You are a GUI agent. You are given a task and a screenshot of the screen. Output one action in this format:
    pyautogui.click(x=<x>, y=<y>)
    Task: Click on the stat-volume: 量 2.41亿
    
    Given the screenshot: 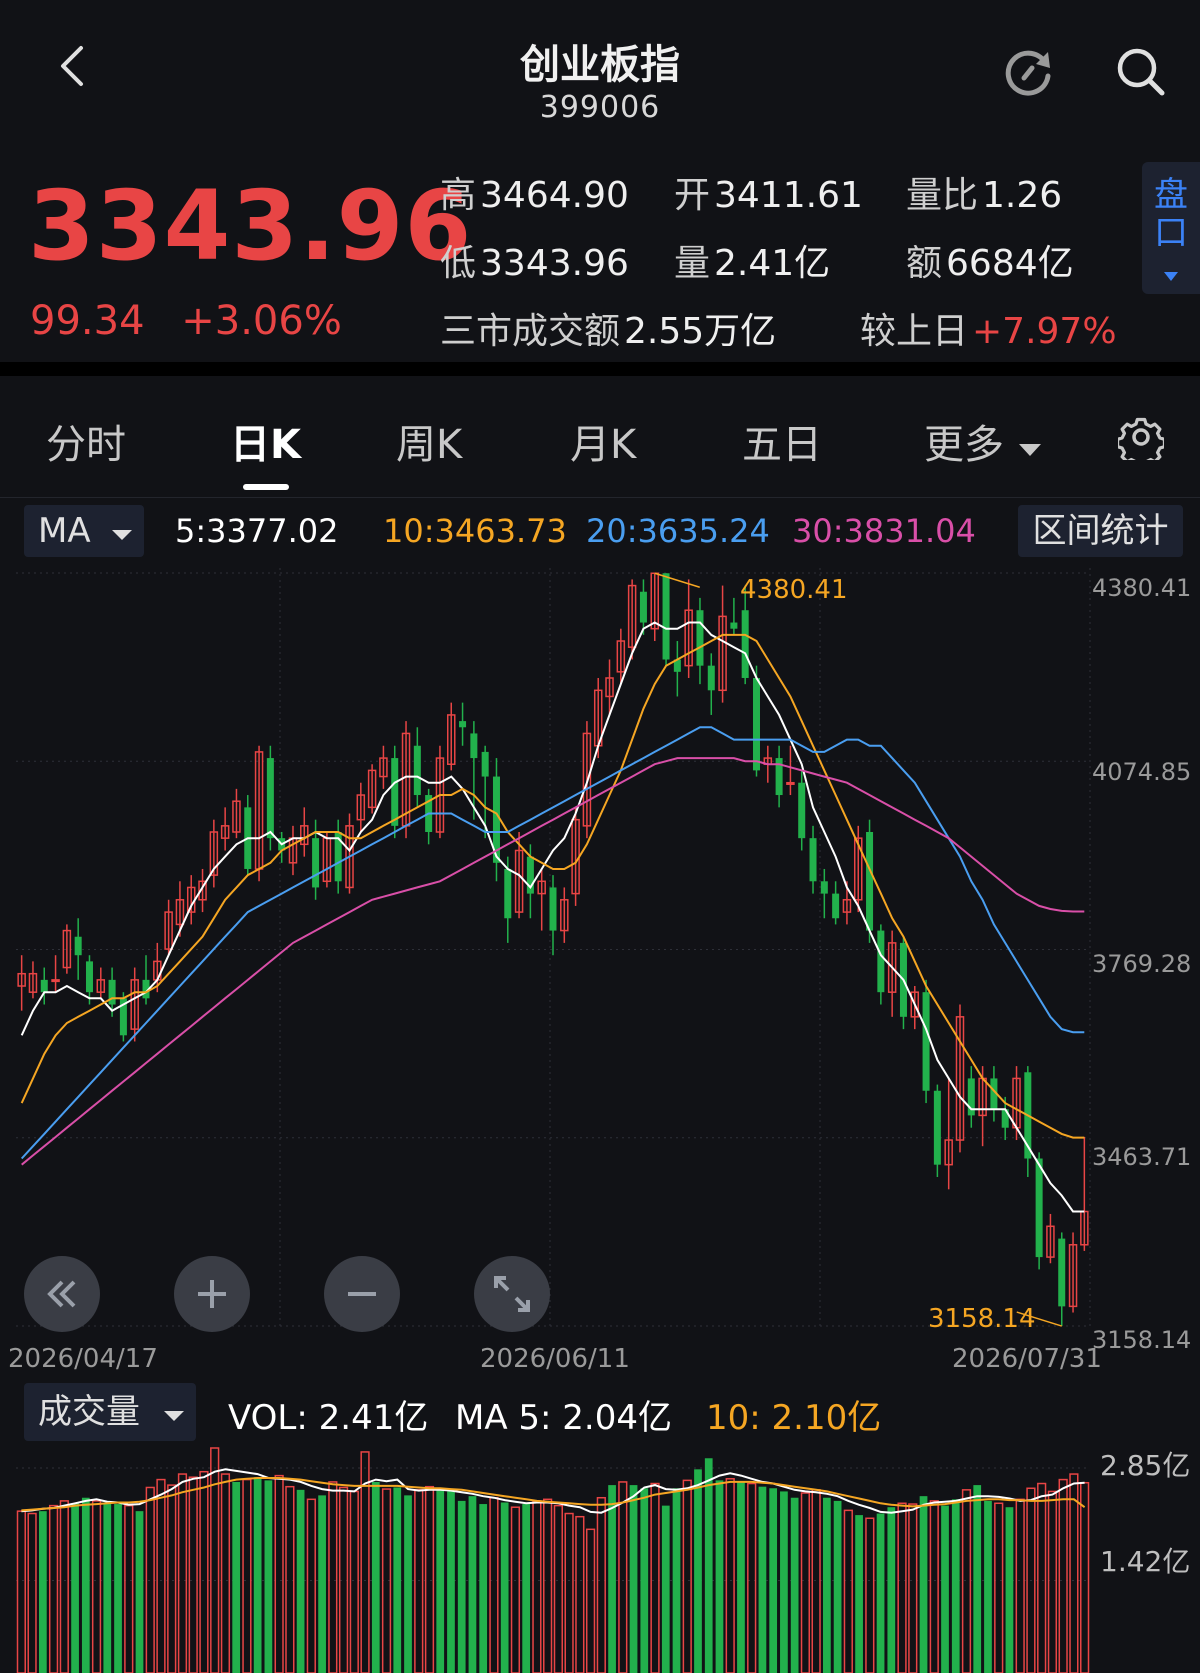 What is the action you would take?
    pyautogui.click(x=752, y=260)
    